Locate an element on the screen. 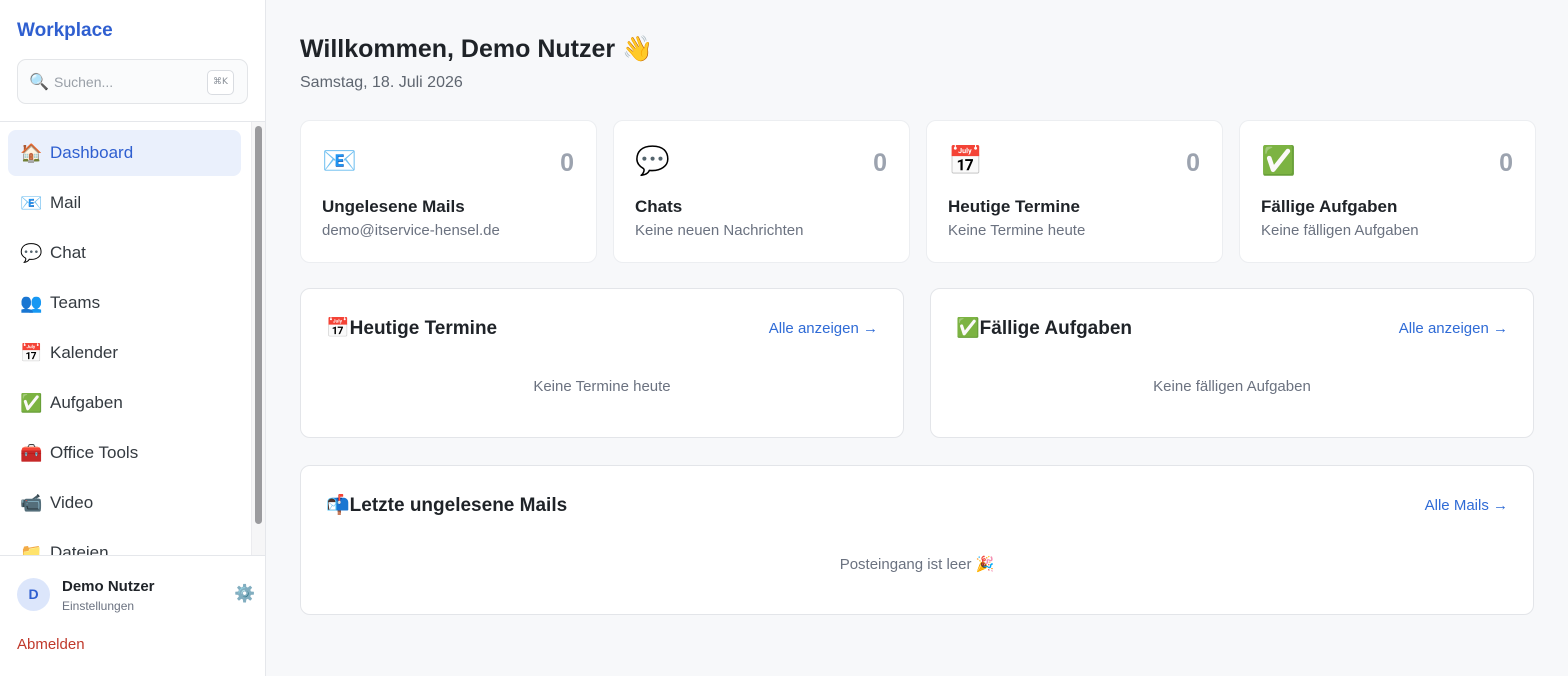 The image size is (1568, 676). brand-logo: Workplace is located at coordinates (65, 31).